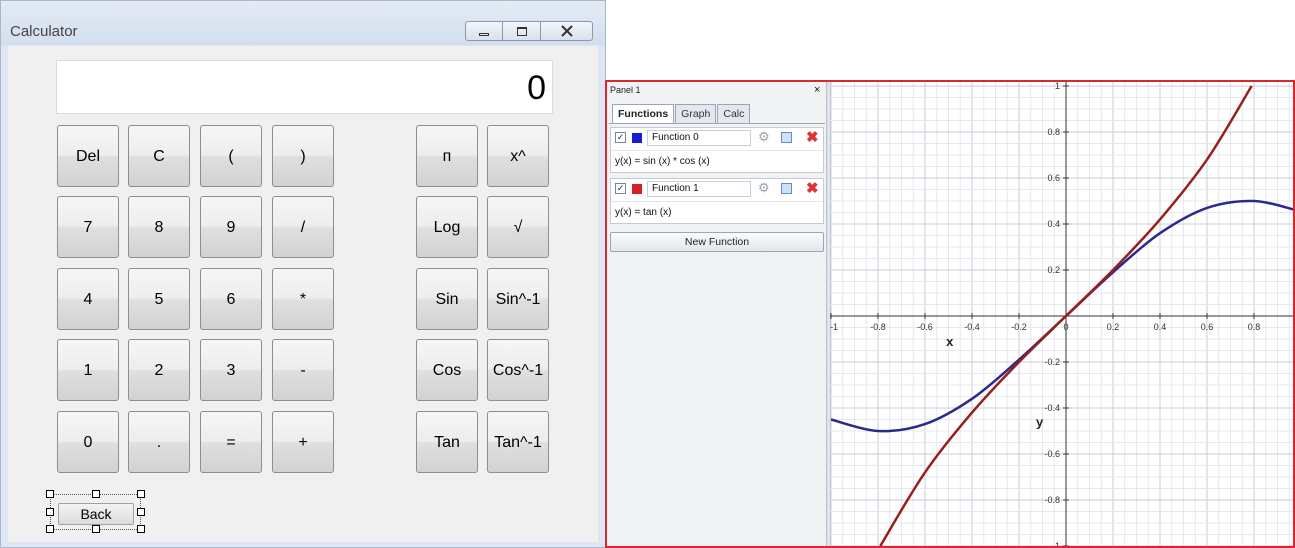 The width and height of the screenshot is (1295, 548). What do you see at coordinates (518, 156) in the screenshot?
I see `power-key: x^` at bounding box center [518, 156].